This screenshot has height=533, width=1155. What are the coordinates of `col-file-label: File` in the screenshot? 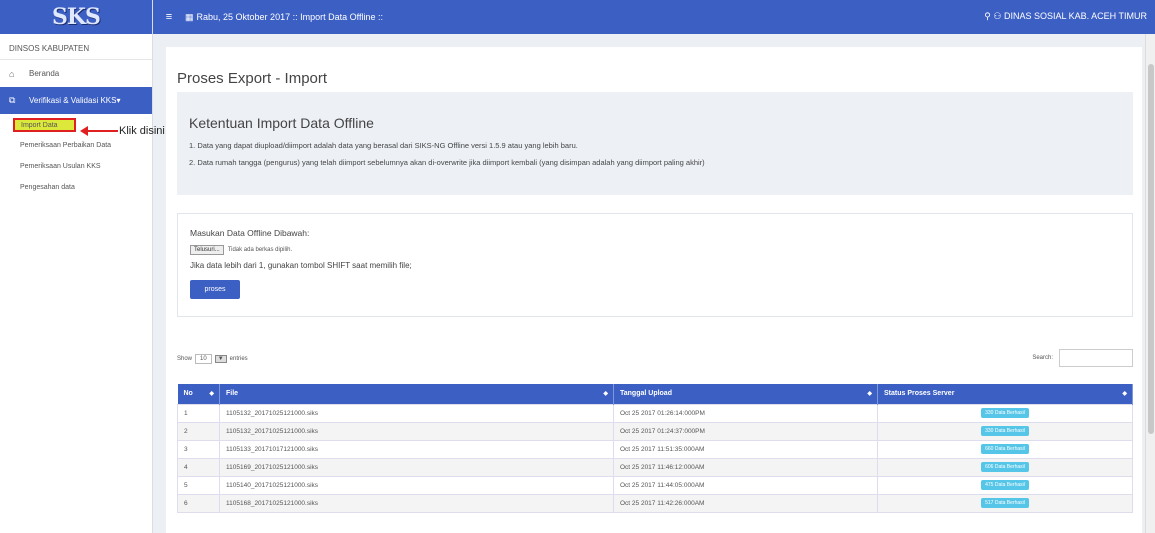 It's located at (232, 394).